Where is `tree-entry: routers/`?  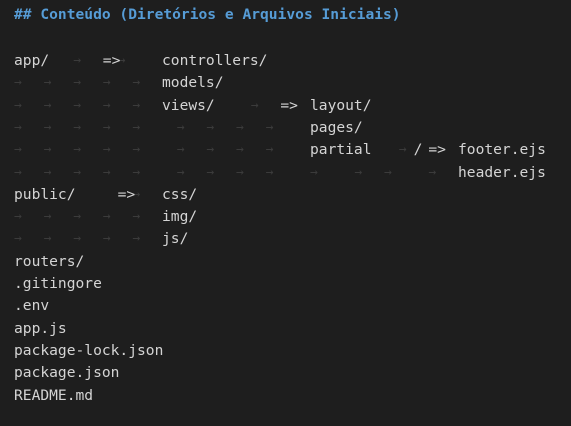 tree-entry: routers/ is located at coordinates (49, 261).